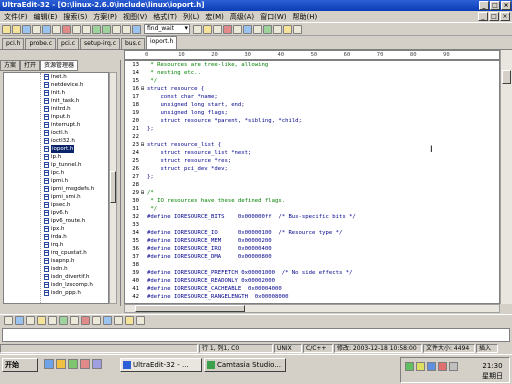 The width and height of the screenshot is (512, 384). I want to click on menu-help: 帮助(H), so click(305, 17).